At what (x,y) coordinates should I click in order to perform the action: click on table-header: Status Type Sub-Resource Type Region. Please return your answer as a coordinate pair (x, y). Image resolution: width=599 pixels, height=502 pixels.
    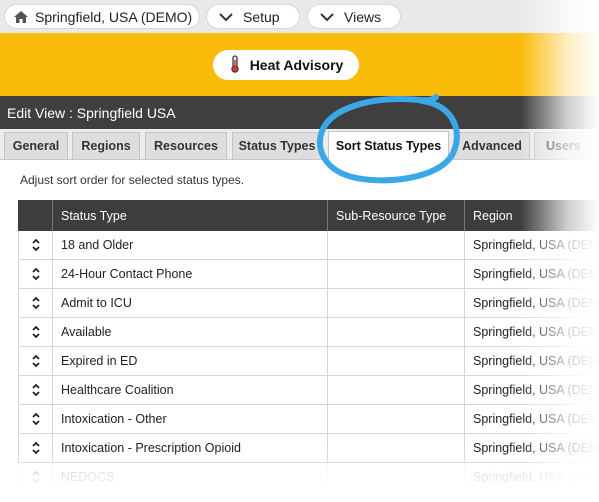
    Looking at the image, I should click on (308, 215).